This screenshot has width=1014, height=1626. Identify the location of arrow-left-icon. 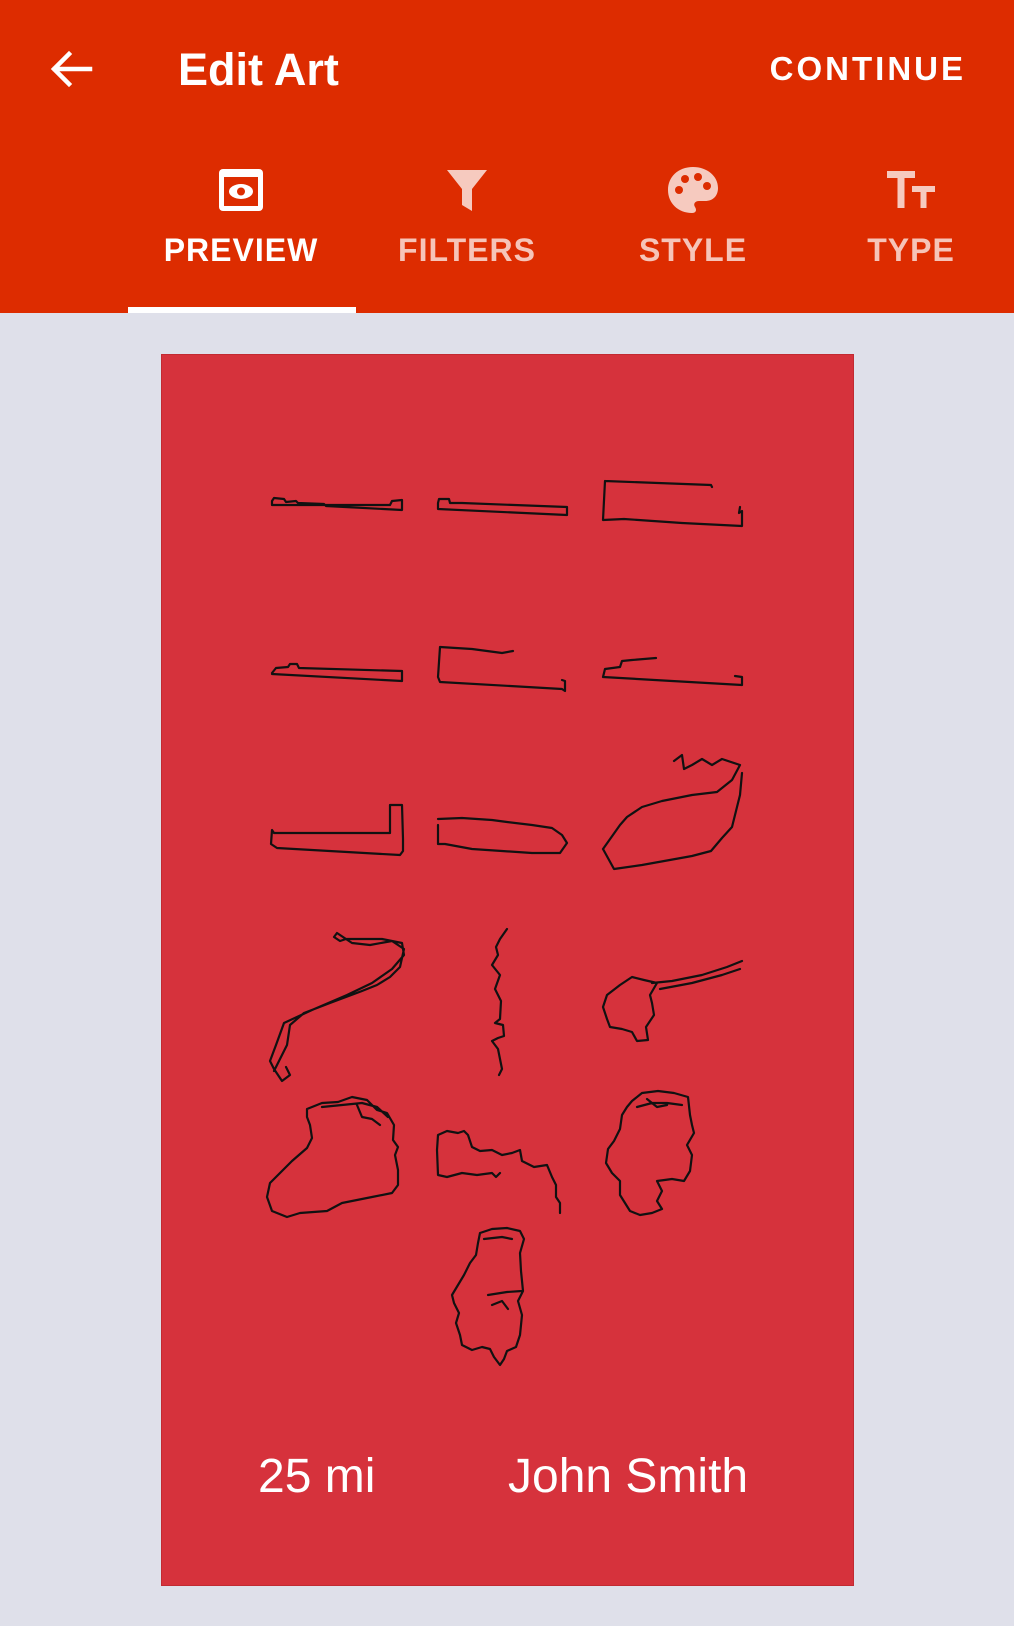
(71, 69).